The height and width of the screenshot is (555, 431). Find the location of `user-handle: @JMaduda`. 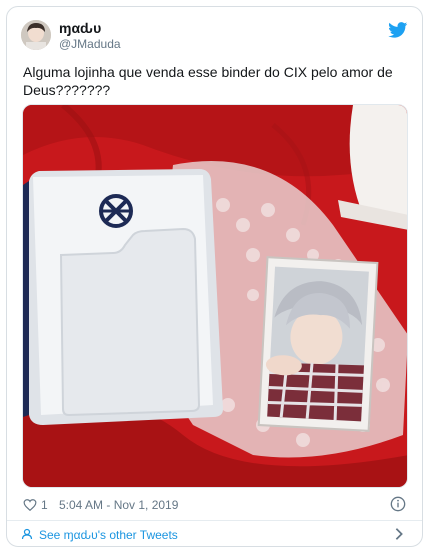

user-handle: @JMaduda is located at coordinates (90, 44).